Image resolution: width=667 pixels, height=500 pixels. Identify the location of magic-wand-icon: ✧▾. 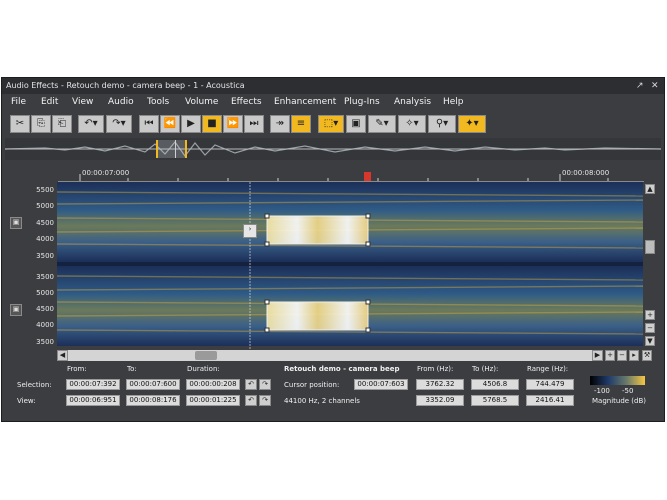
(412, 124).